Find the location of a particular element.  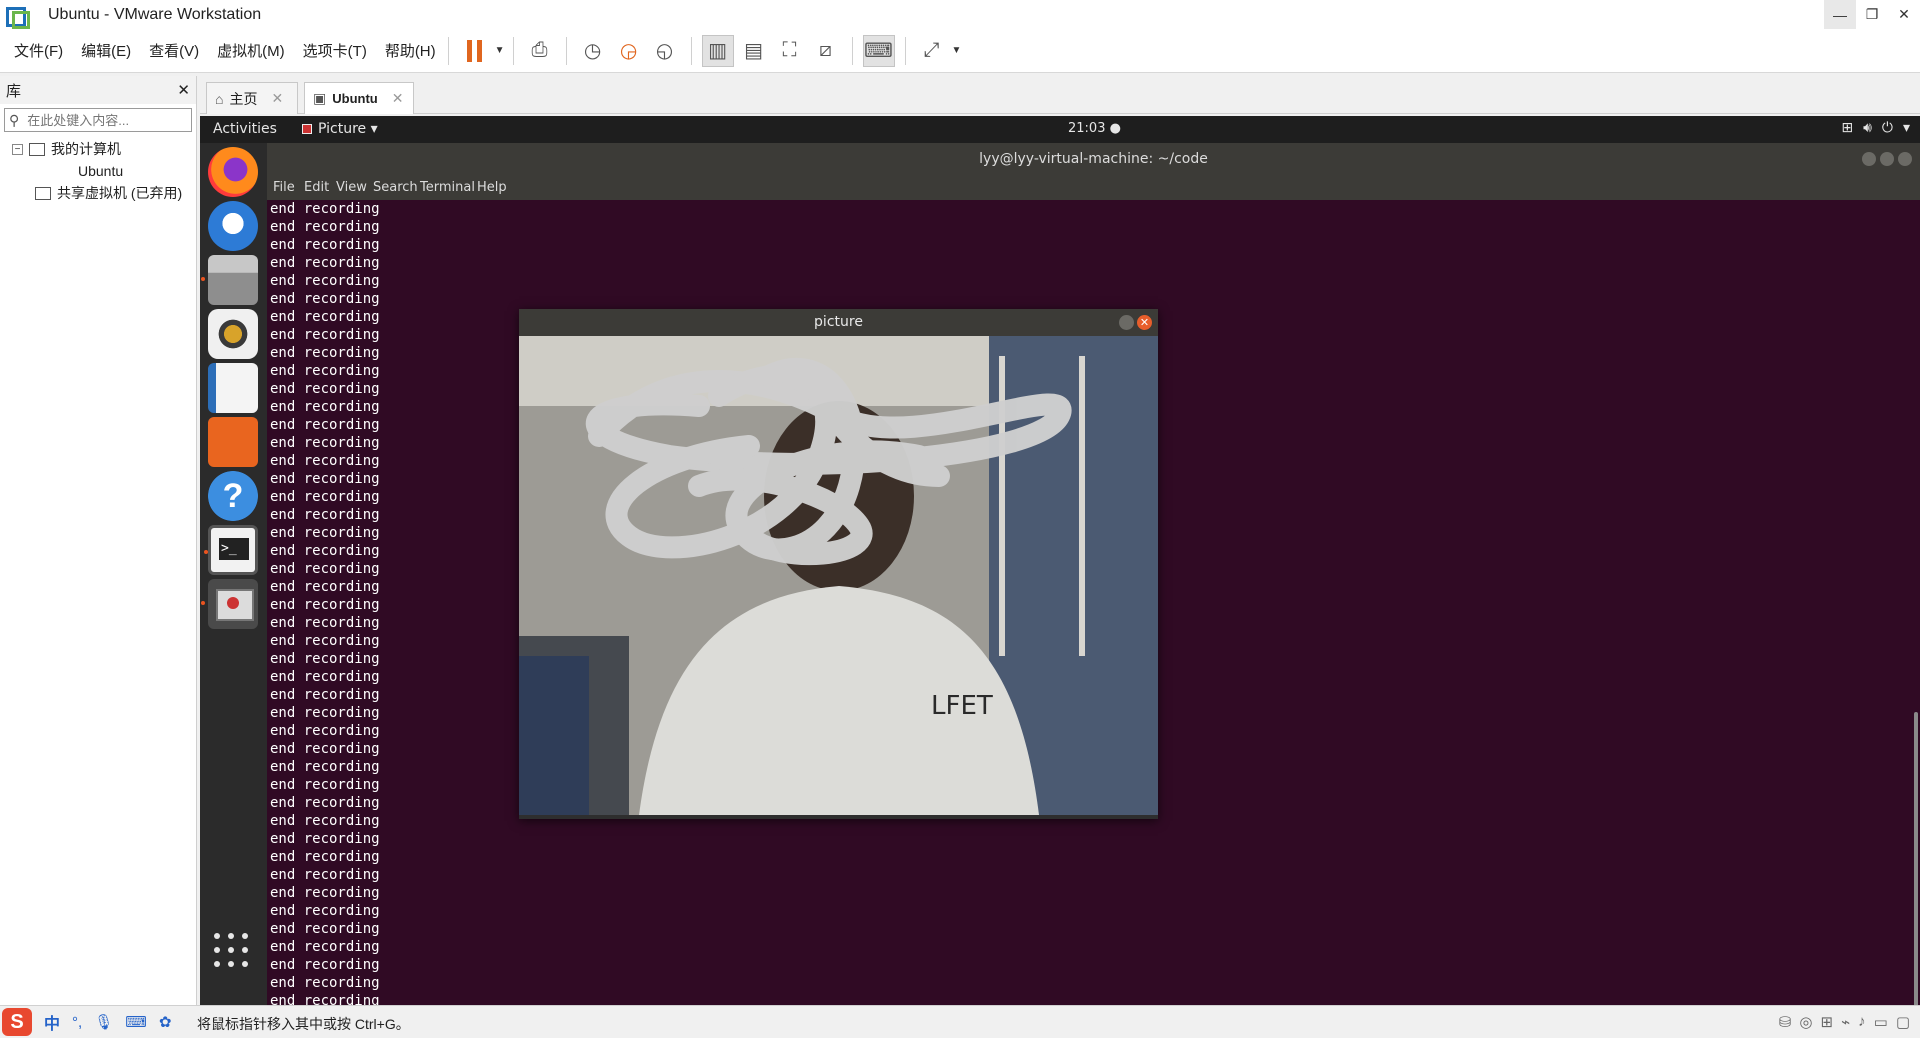

minimize-button: — is located at coordinates (1840, 14).